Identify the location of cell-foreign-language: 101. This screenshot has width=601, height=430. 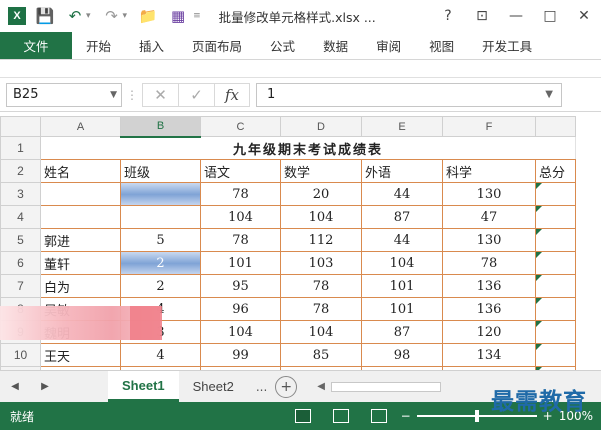
(402, 309).